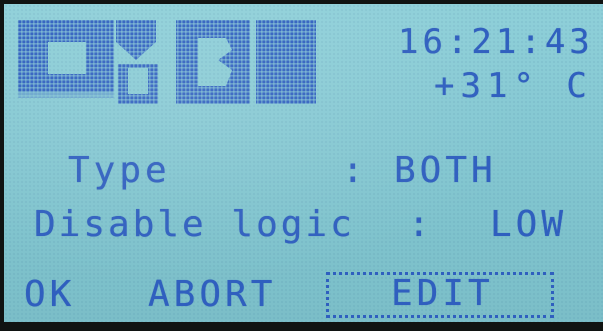 Image resolution: width=603 pixels, height=331 pixels. What do you see at coordinates (119, 170) in the screenshot?
I see `setting-label-type: Type` at bounding box center [119, 170].